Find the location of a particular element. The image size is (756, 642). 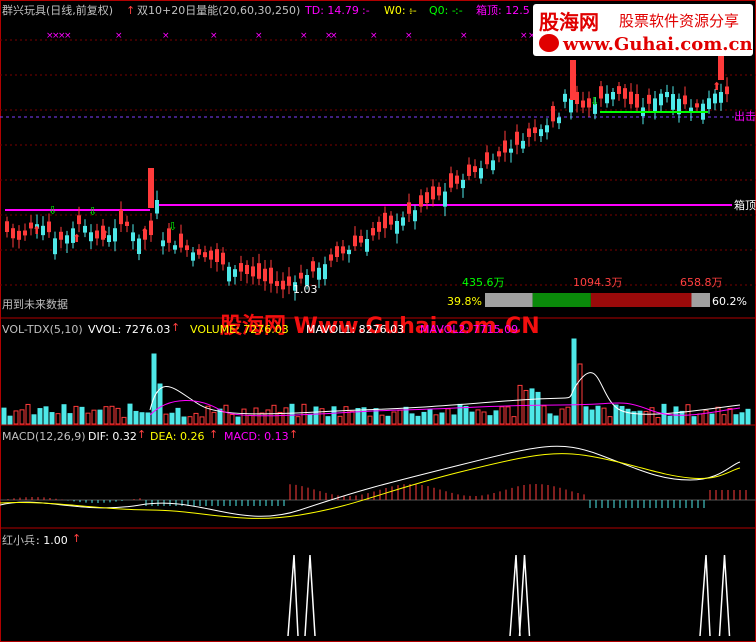

vol-label-1: 435.6万 is located at coordinates (483, 282).